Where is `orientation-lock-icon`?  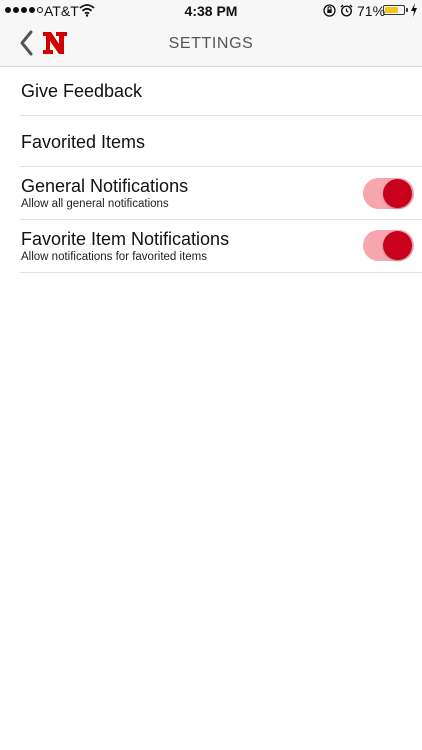
orientation-lock-icon is located at coordinates (329, 13).